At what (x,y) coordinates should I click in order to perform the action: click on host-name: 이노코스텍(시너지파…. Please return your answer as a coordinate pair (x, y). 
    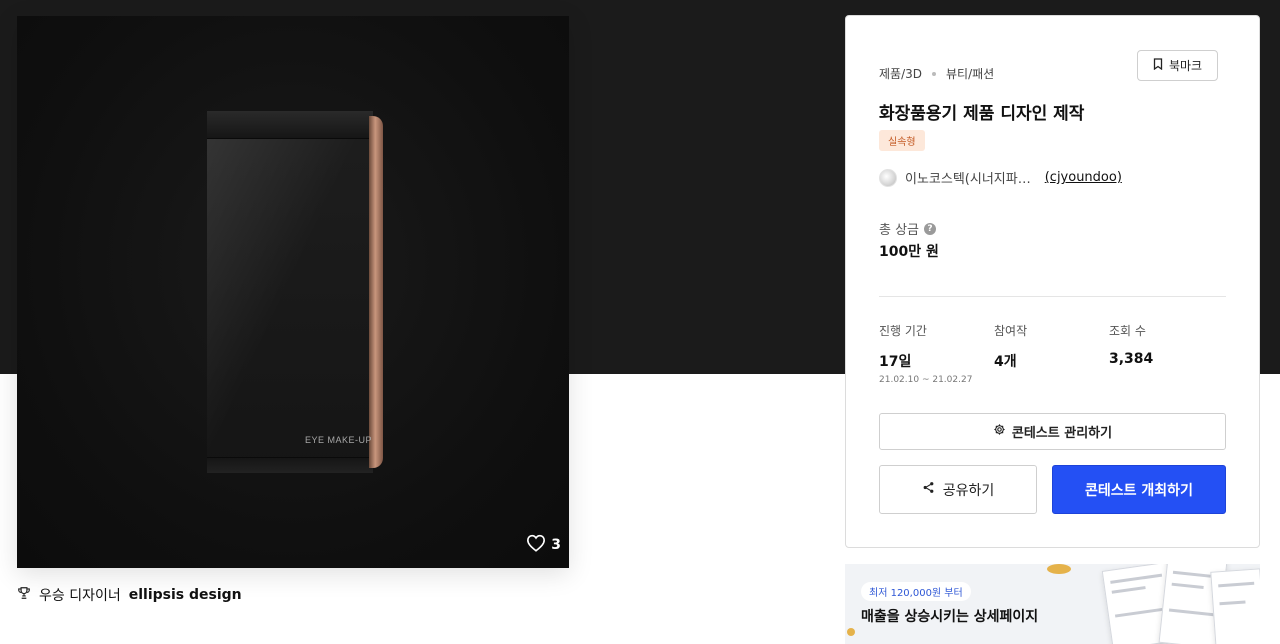
    Looking at the image, I should click on (968, 179).